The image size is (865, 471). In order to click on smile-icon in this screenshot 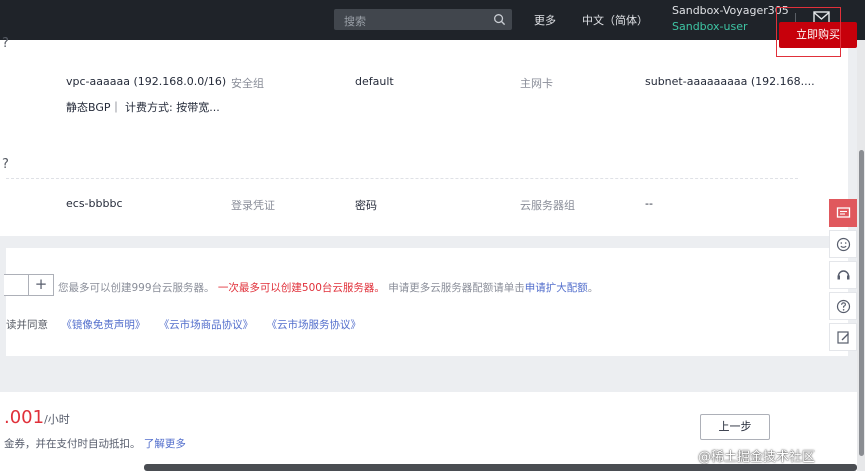, I will do `click(843, 244)`.